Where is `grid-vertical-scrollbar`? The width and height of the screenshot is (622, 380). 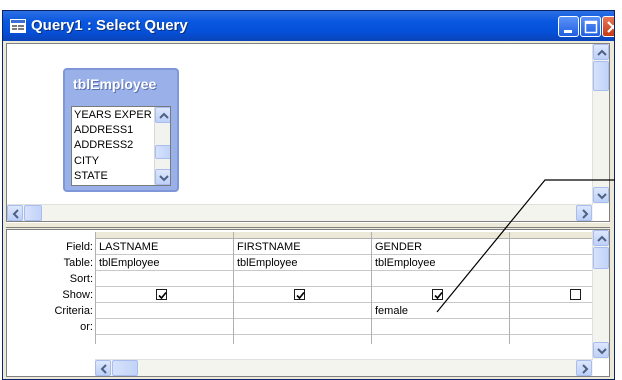
grid-vertical-scrollbar is located at coordinates (600, 294).